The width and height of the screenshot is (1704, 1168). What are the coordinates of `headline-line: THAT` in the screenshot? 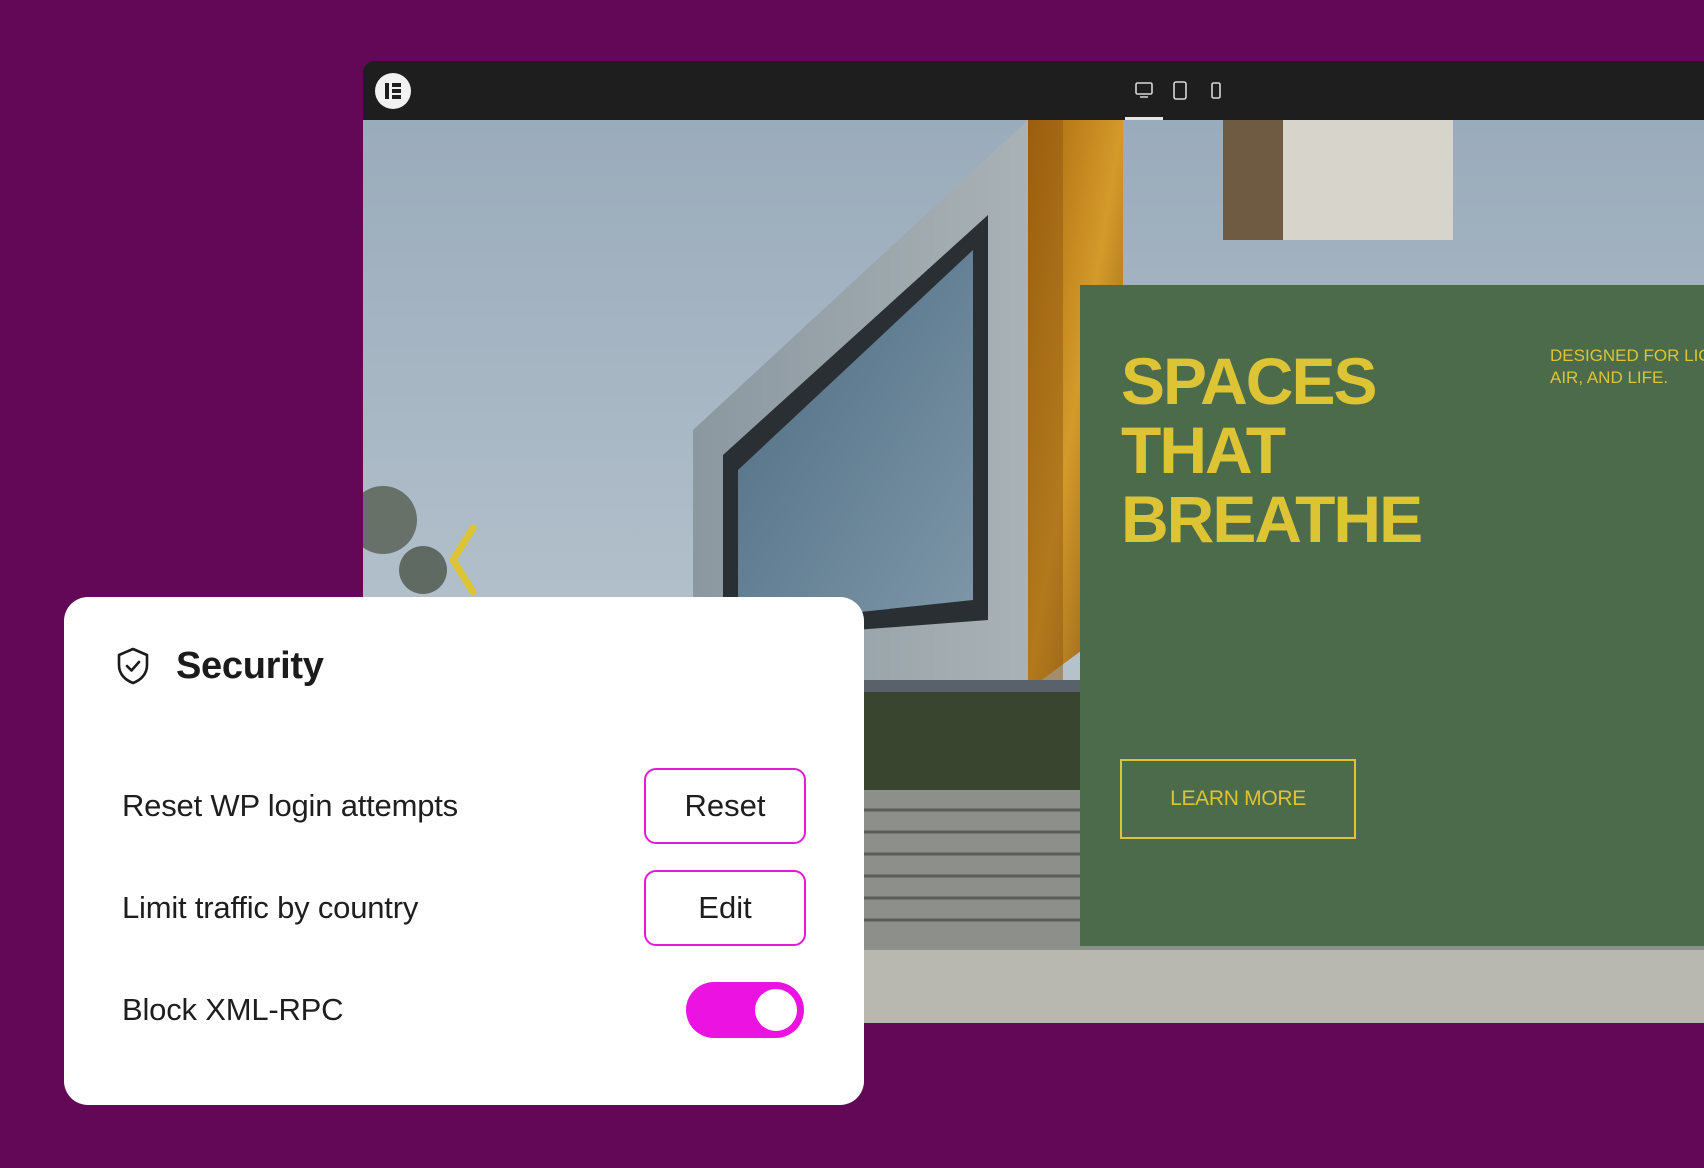 It's located at (1203, 450).